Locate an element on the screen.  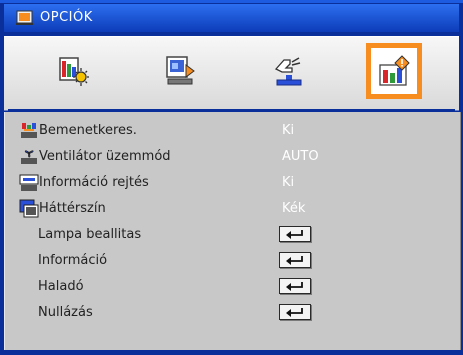
tab-setup is located at coordinates (288, 71).